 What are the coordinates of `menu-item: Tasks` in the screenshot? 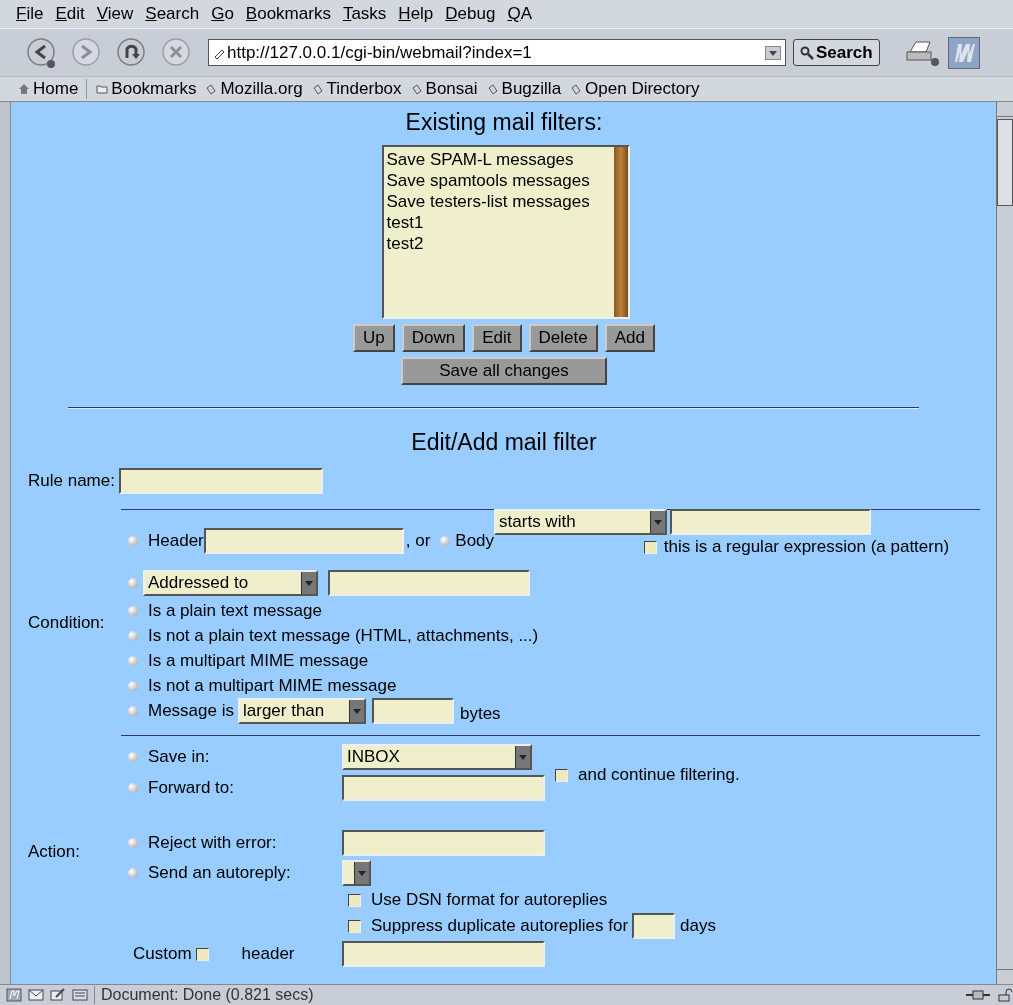 It's located at (364, 14).